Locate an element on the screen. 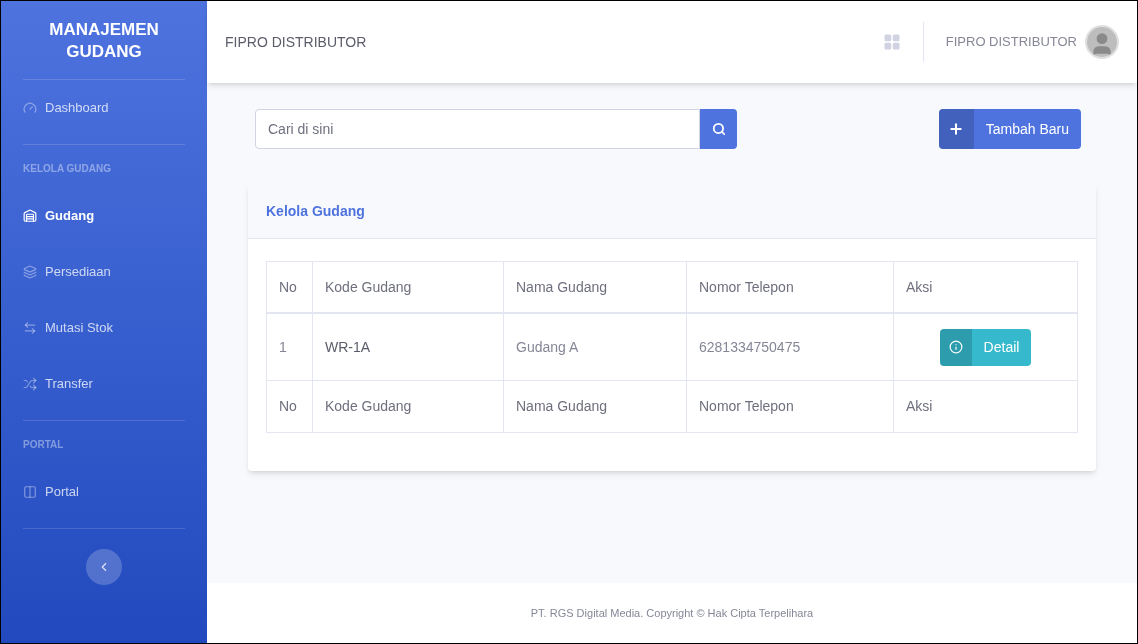 Image resolution: width=1138 pixels, height=644 pixels. grid-icon is located at coordinates (891, 42).